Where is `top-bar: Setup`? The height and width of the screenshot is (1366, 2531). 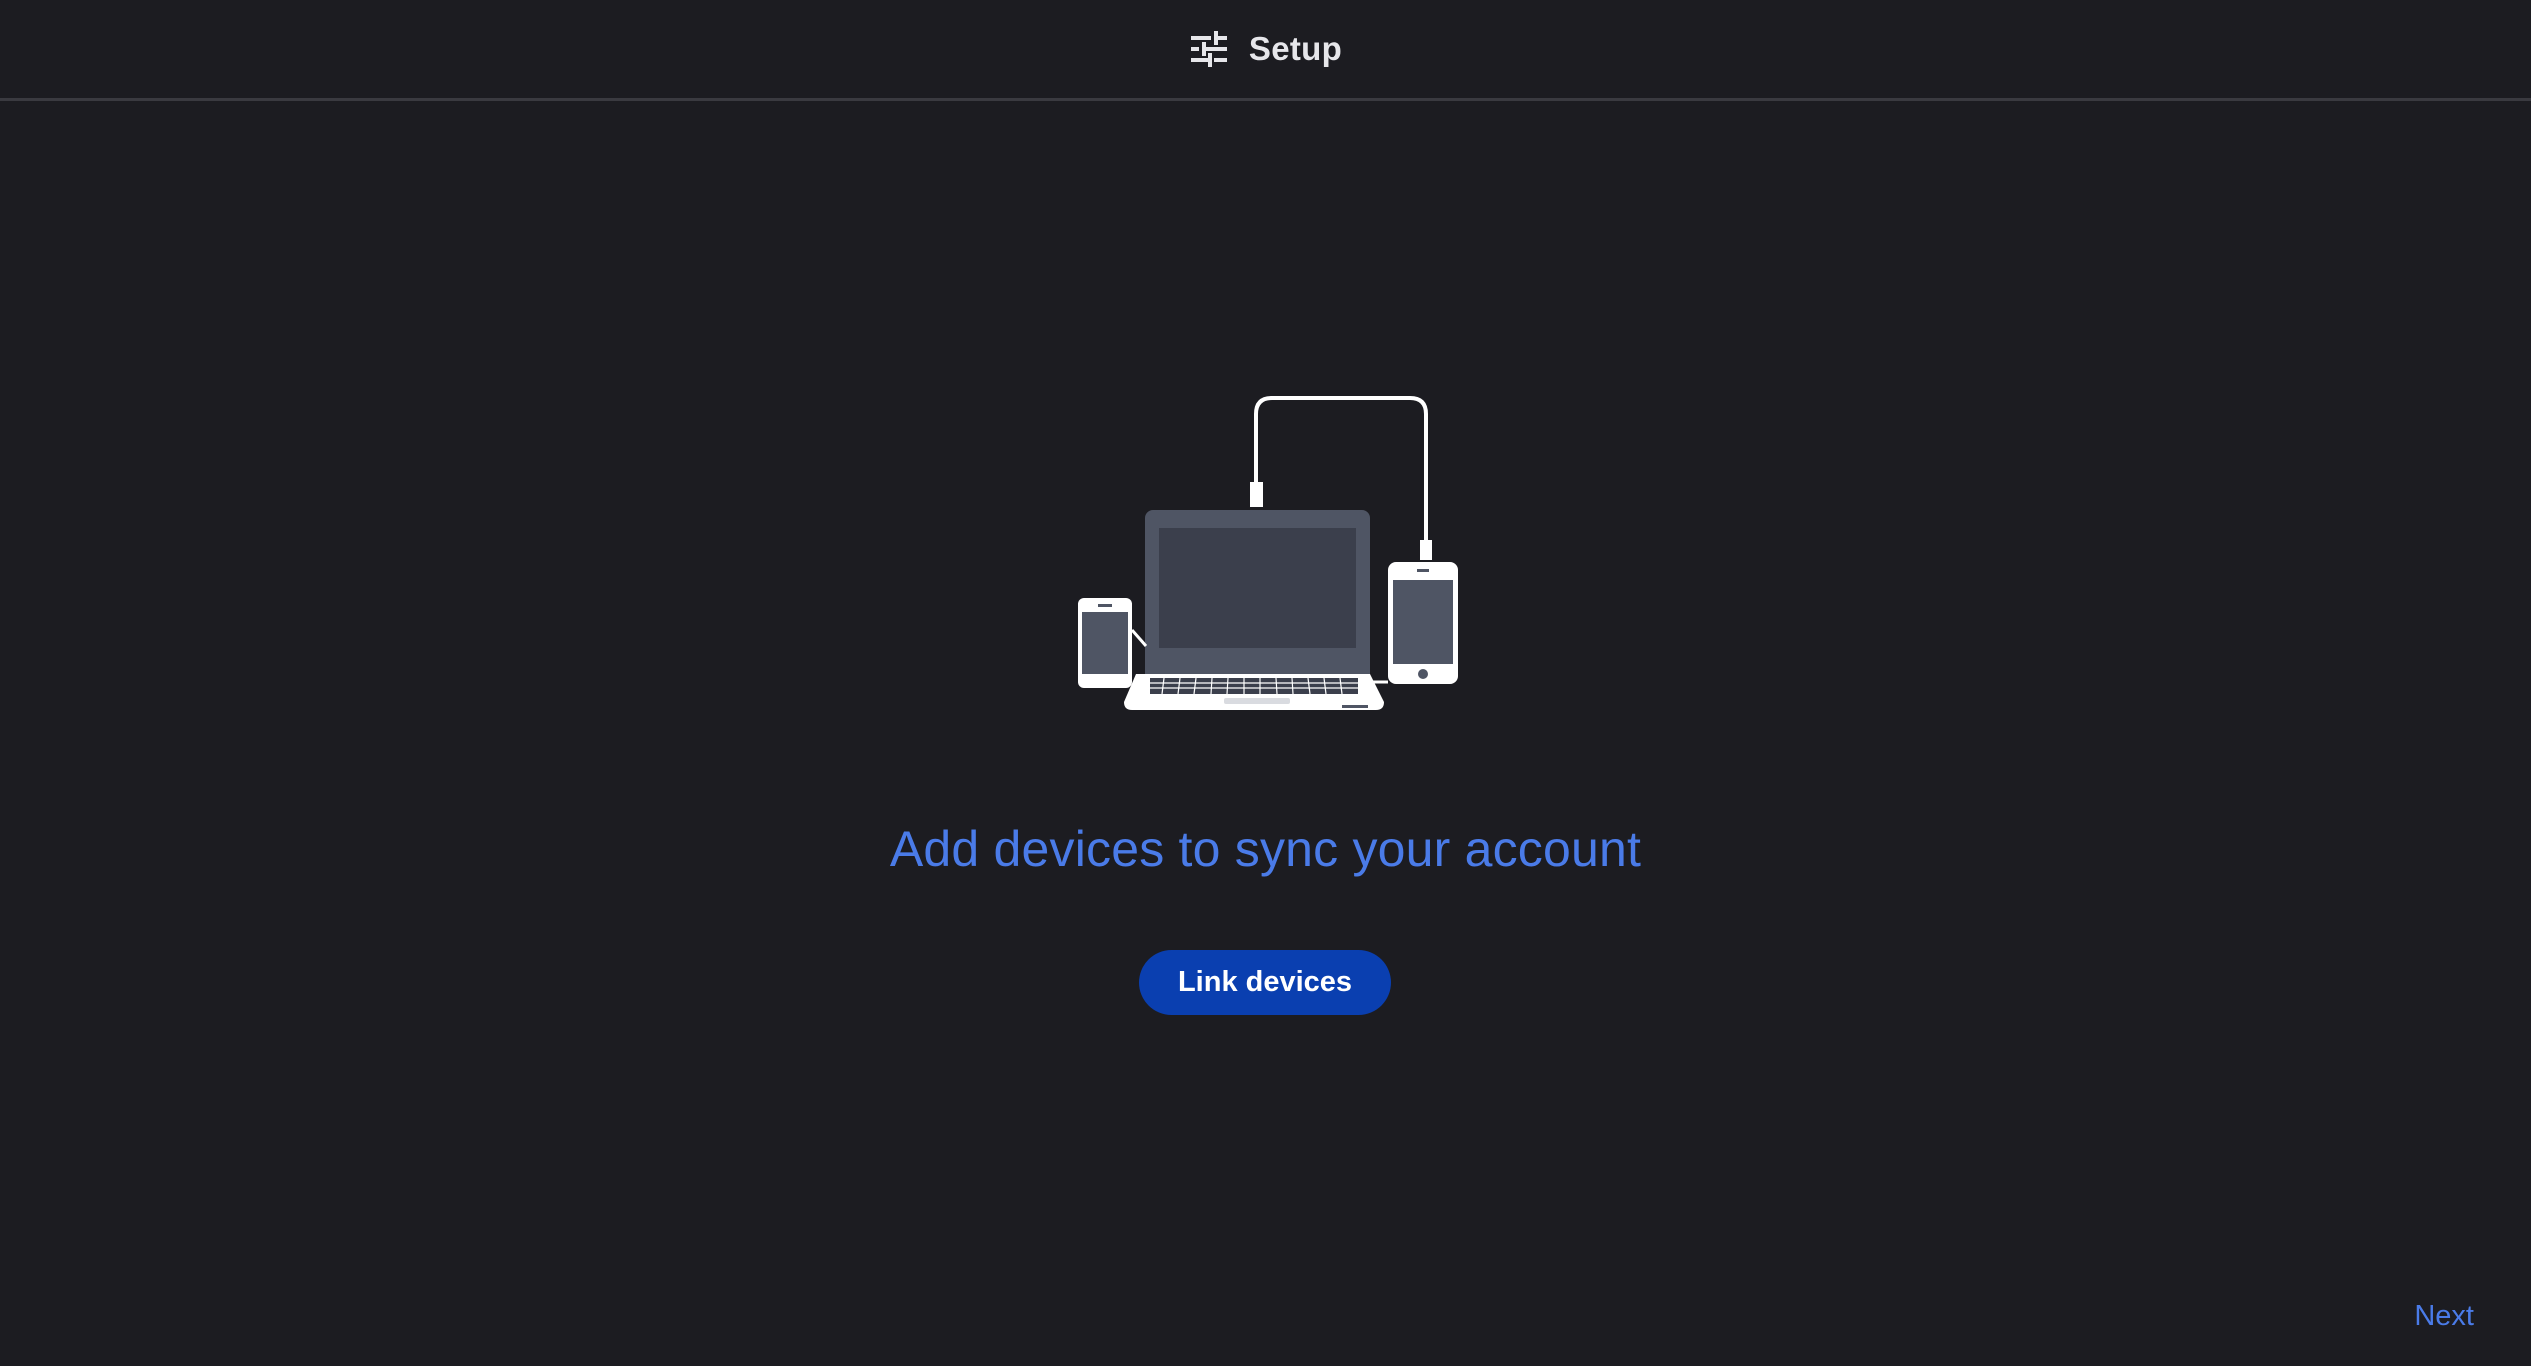 top-bar: Setup is located at coordinates (1265, 50).